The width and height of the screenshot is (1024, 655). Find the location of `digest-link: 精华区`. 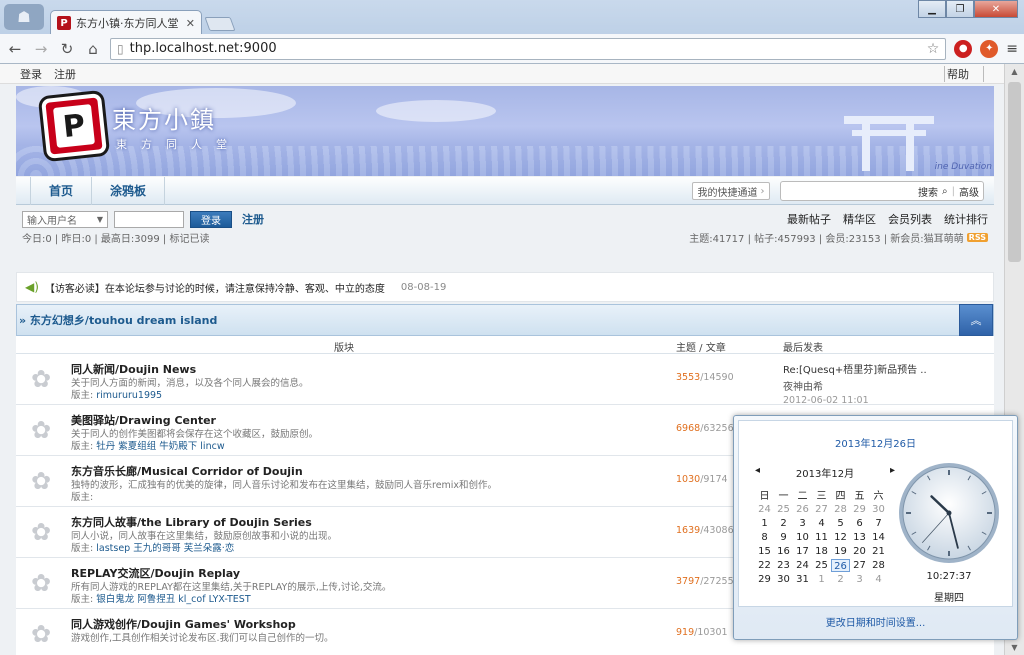

digest-link: 精华区 is located at coordinates (859, 219).